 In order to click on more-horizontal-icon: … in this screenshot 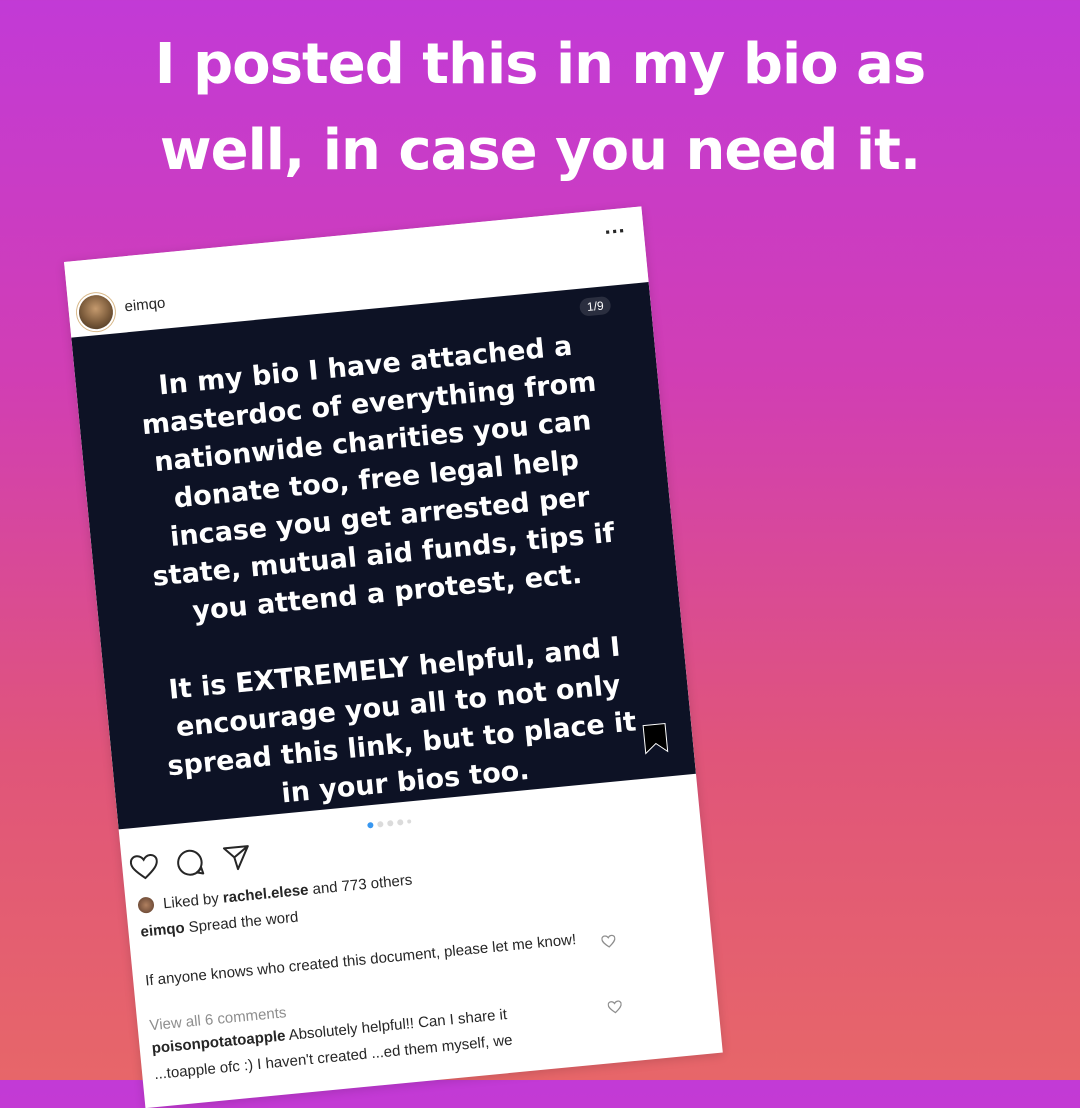, I will do `click(614, 226)`.